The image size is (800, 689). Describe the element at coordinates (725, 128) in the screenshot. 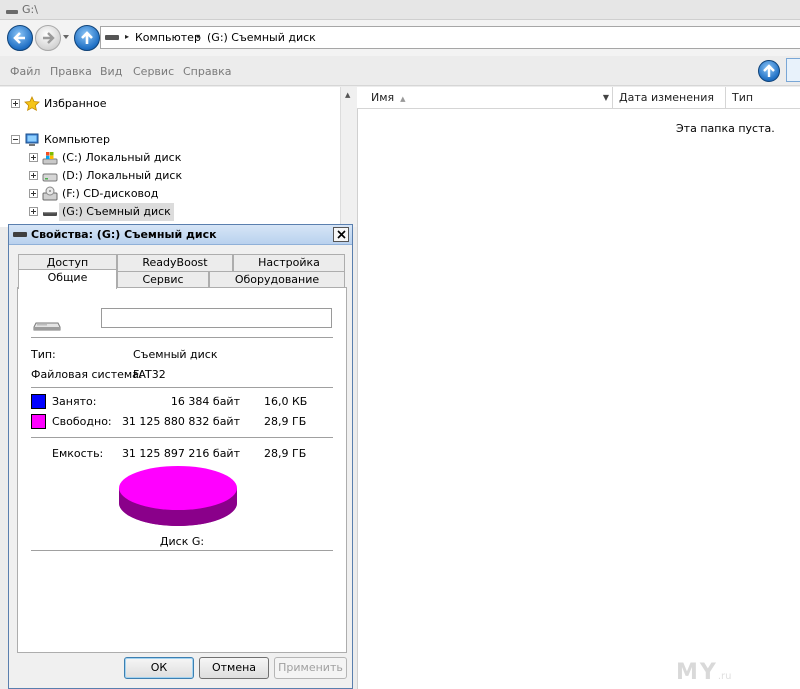

I see `empty-folder-message: Эта папка пуста.` at that location.